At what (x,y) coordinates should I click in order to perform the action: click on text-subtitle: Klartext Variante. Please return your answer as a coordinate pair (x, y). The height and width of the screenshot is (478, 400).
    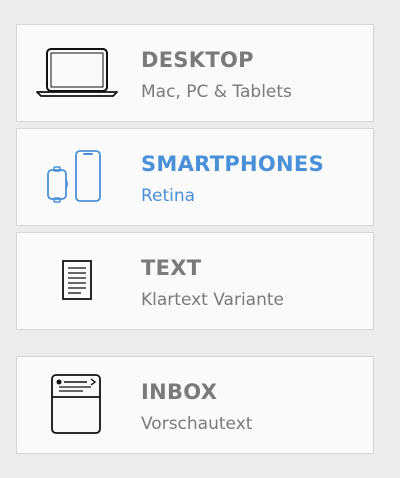
    Looking at the image, I should click on (212, 300).